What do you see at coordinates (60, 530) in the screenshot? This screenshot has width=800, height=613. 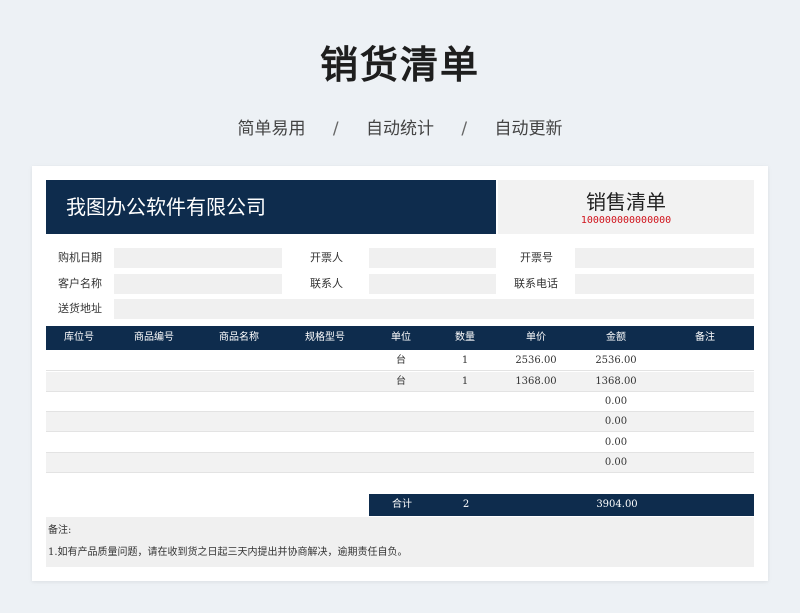 I see `notes-title: 备注:` at bounding box center [60, 530].